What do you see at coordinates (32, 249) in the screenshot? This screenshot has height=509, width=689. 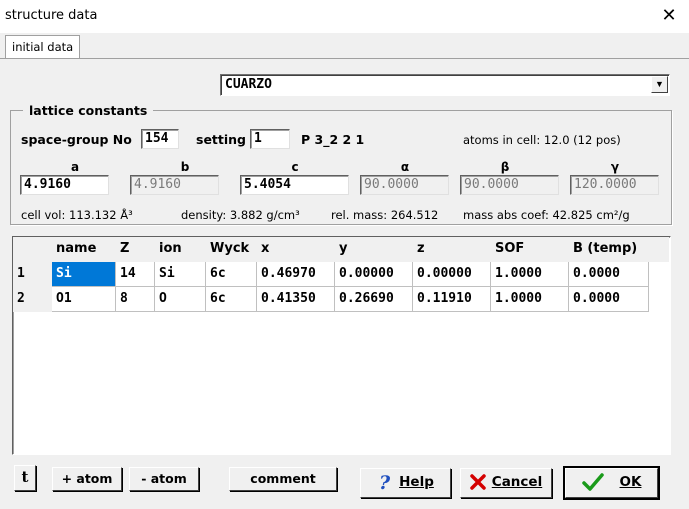 I see `table-corner` at bounding box center [32, 249].